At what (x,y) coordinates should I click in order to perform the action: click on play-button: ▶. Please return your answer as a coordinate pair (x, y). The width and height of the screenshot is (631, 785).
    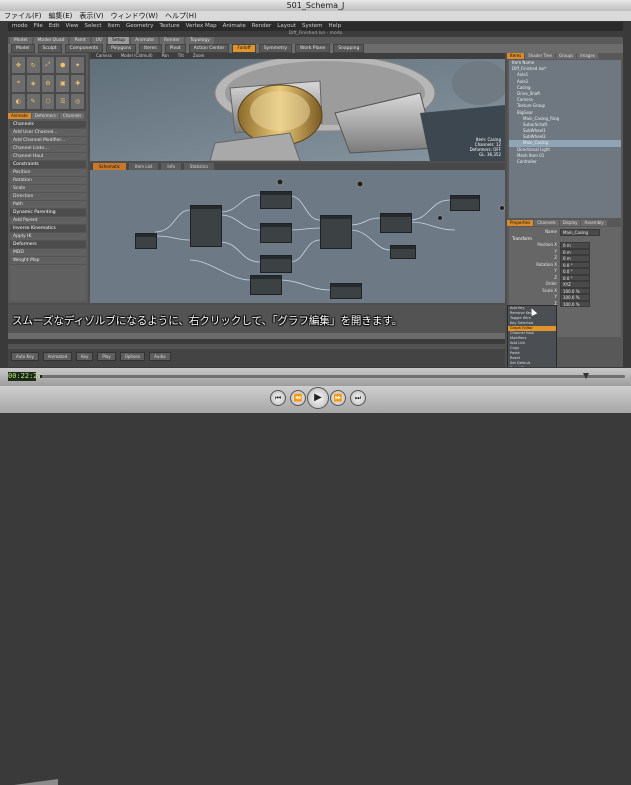
    Looking at the image, I should click on (318, 398).